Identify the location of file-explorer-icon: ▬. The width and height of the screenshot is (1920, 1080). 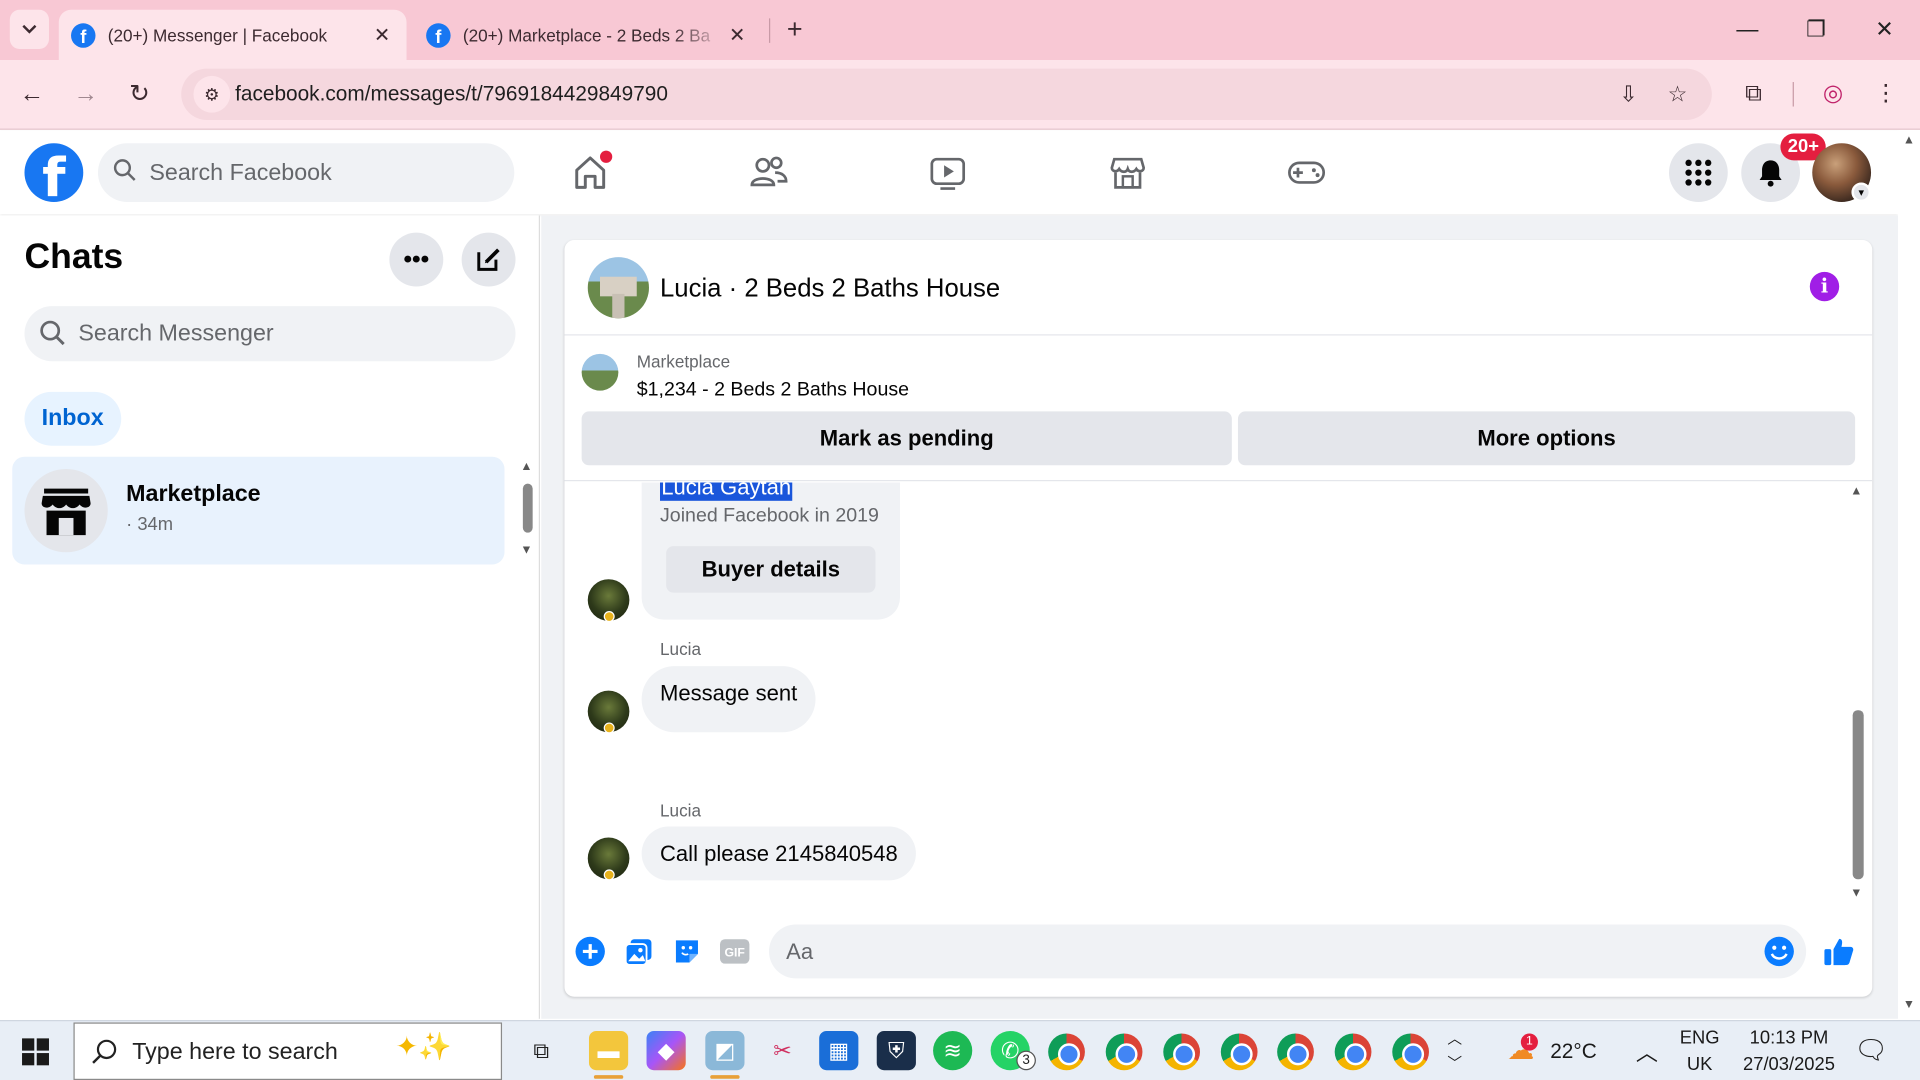
(608, 1055).